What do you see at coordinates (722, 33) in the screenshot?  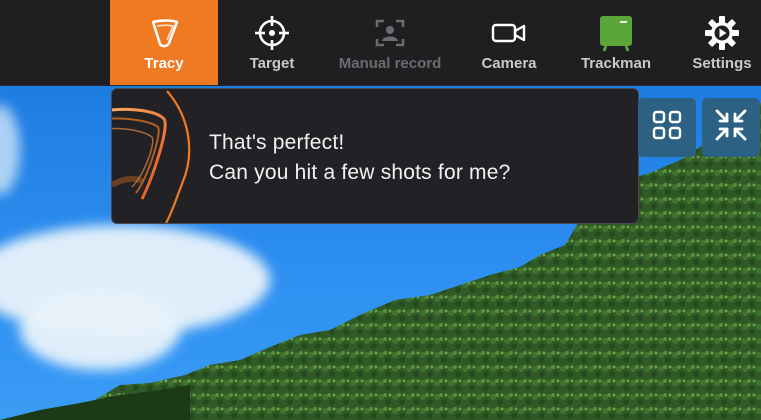 I see `gear-icon` at bounding box center [722, 33].